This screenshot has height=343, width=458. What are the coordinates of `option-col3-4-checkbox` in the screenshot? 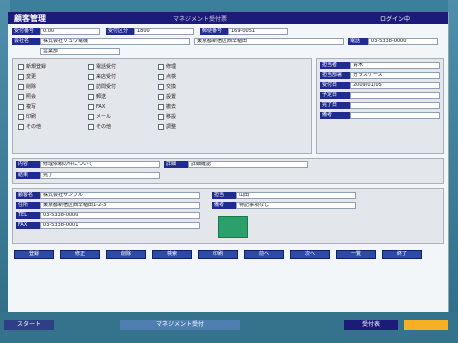 It's located at (161, 107).